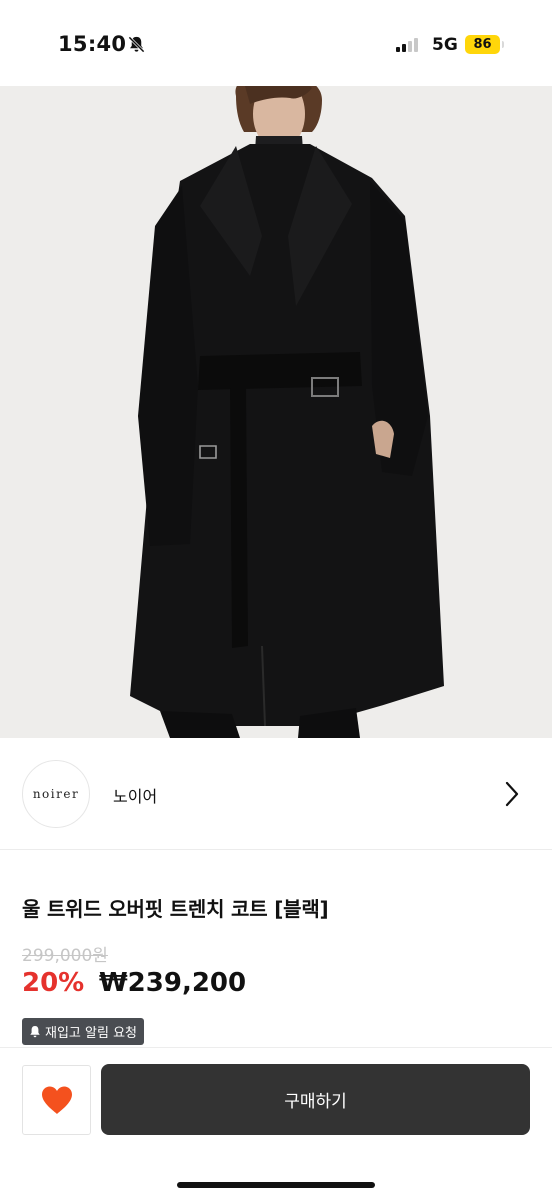  I want to click on shop-logo: noirer, so click(56, 794).